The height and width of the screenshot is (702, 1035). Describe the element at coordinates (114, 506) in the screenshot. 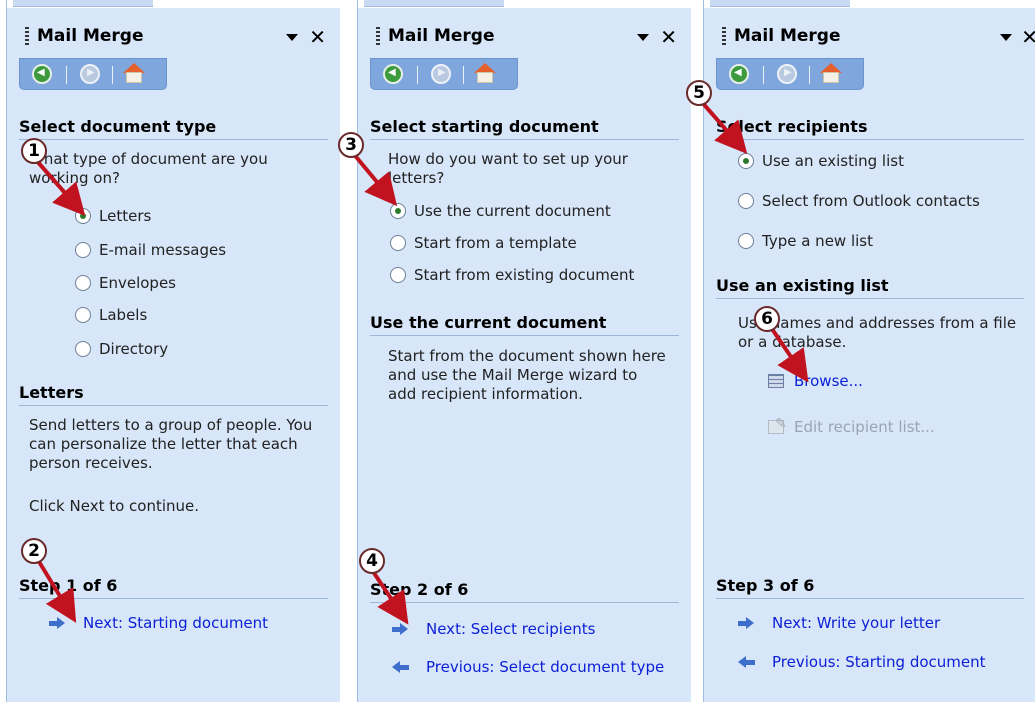

I see `continue-hint: Click Next to continue.` at that location.